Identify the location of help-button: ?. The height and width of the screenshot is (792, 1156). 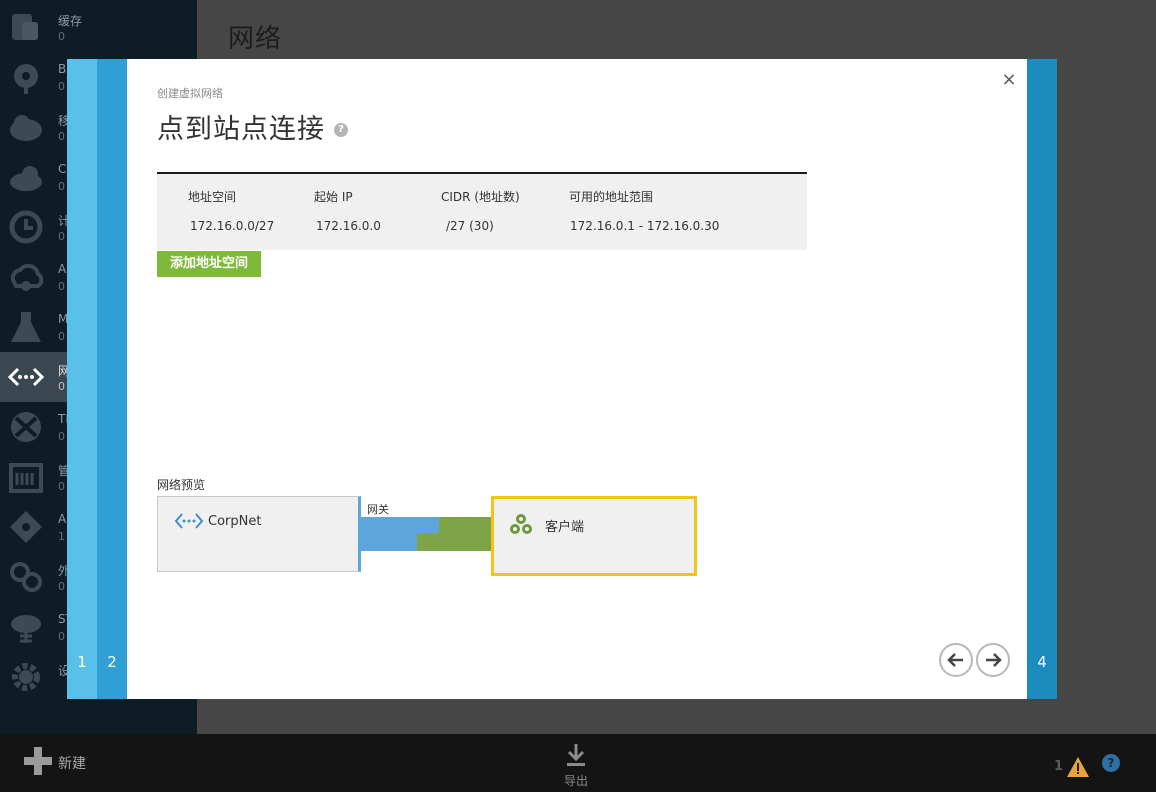
(1111, 763).